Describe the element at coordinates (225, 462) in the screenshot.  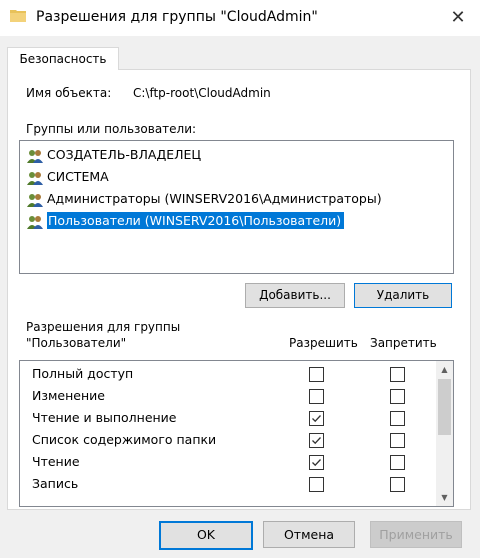
I see `permission-row: Чтение` at that location.